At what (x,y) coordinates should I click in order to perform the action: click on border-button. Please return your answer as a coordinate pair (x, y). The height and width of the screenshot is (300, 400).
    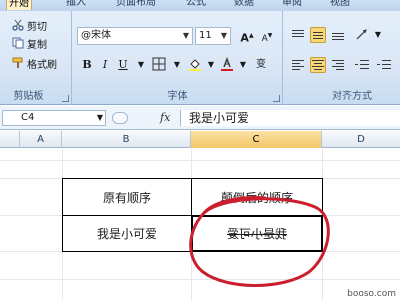
    Looking at the image, I should click on (159, 65).